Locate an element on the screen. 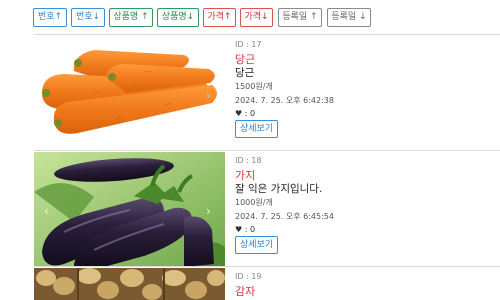 The height and width of the screenshot is (300, 500). eggplant-image is located at coordinates (129, 209).